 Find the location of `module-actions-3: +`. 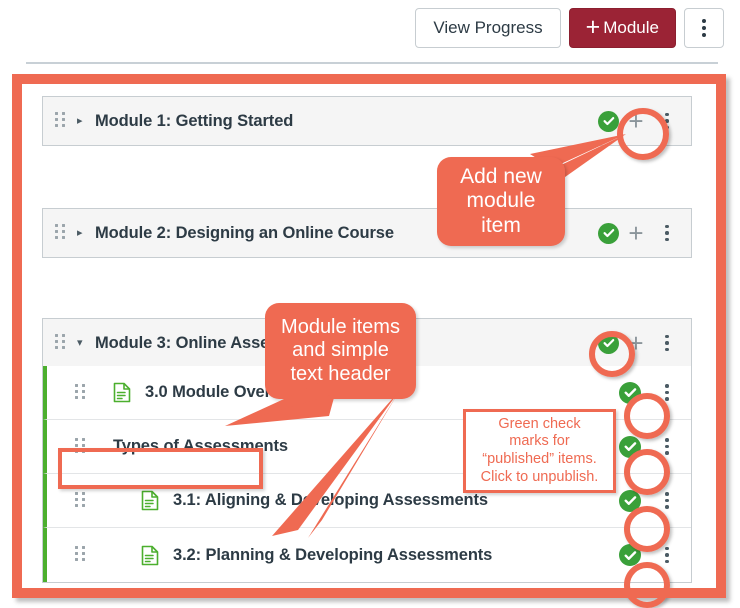

module-actions-3: + is located at coordinates (639, 343).